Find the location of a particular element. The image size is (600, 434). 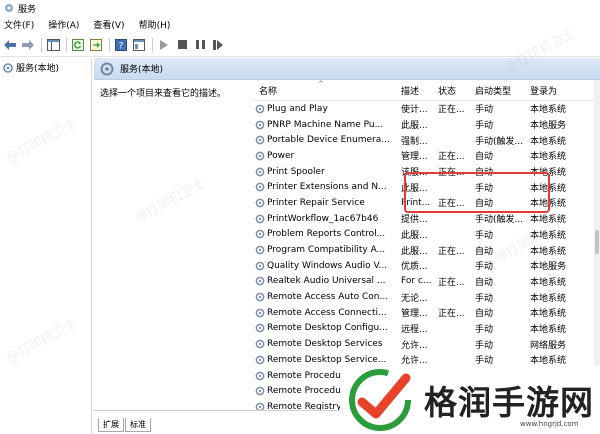

vertical-scrollbar is located at coordinates (597, 245).